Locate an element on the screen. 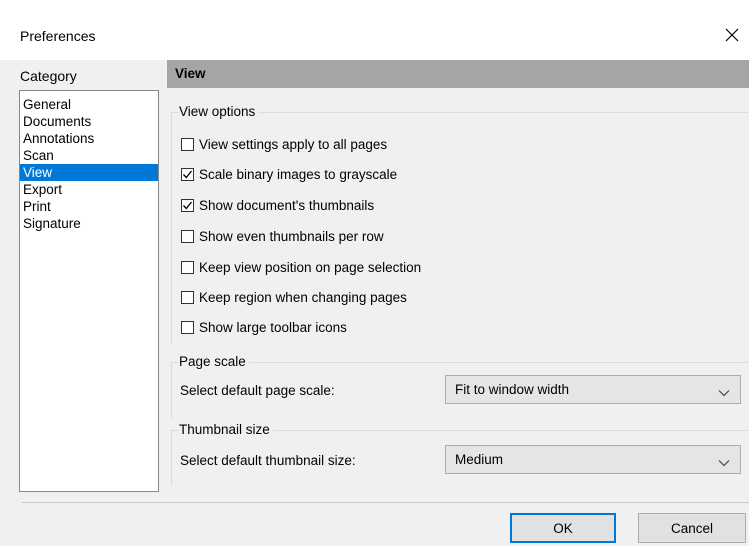 The height and width of the screenshot is (546, 749). thumbnail-size-field-label: Select default thumbnail size: is located at coordinates (268, 460).